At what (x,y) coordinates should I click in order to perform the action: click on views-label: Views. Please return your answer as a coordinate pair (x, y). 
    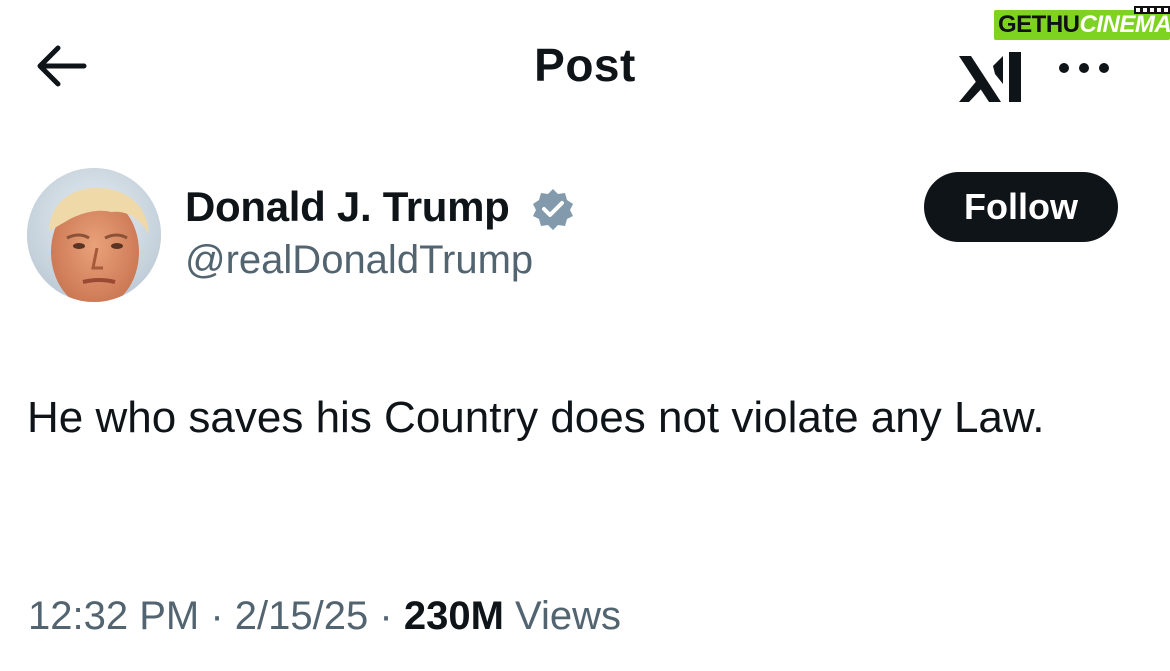
    Looking at the image, I should click on (568, 616).